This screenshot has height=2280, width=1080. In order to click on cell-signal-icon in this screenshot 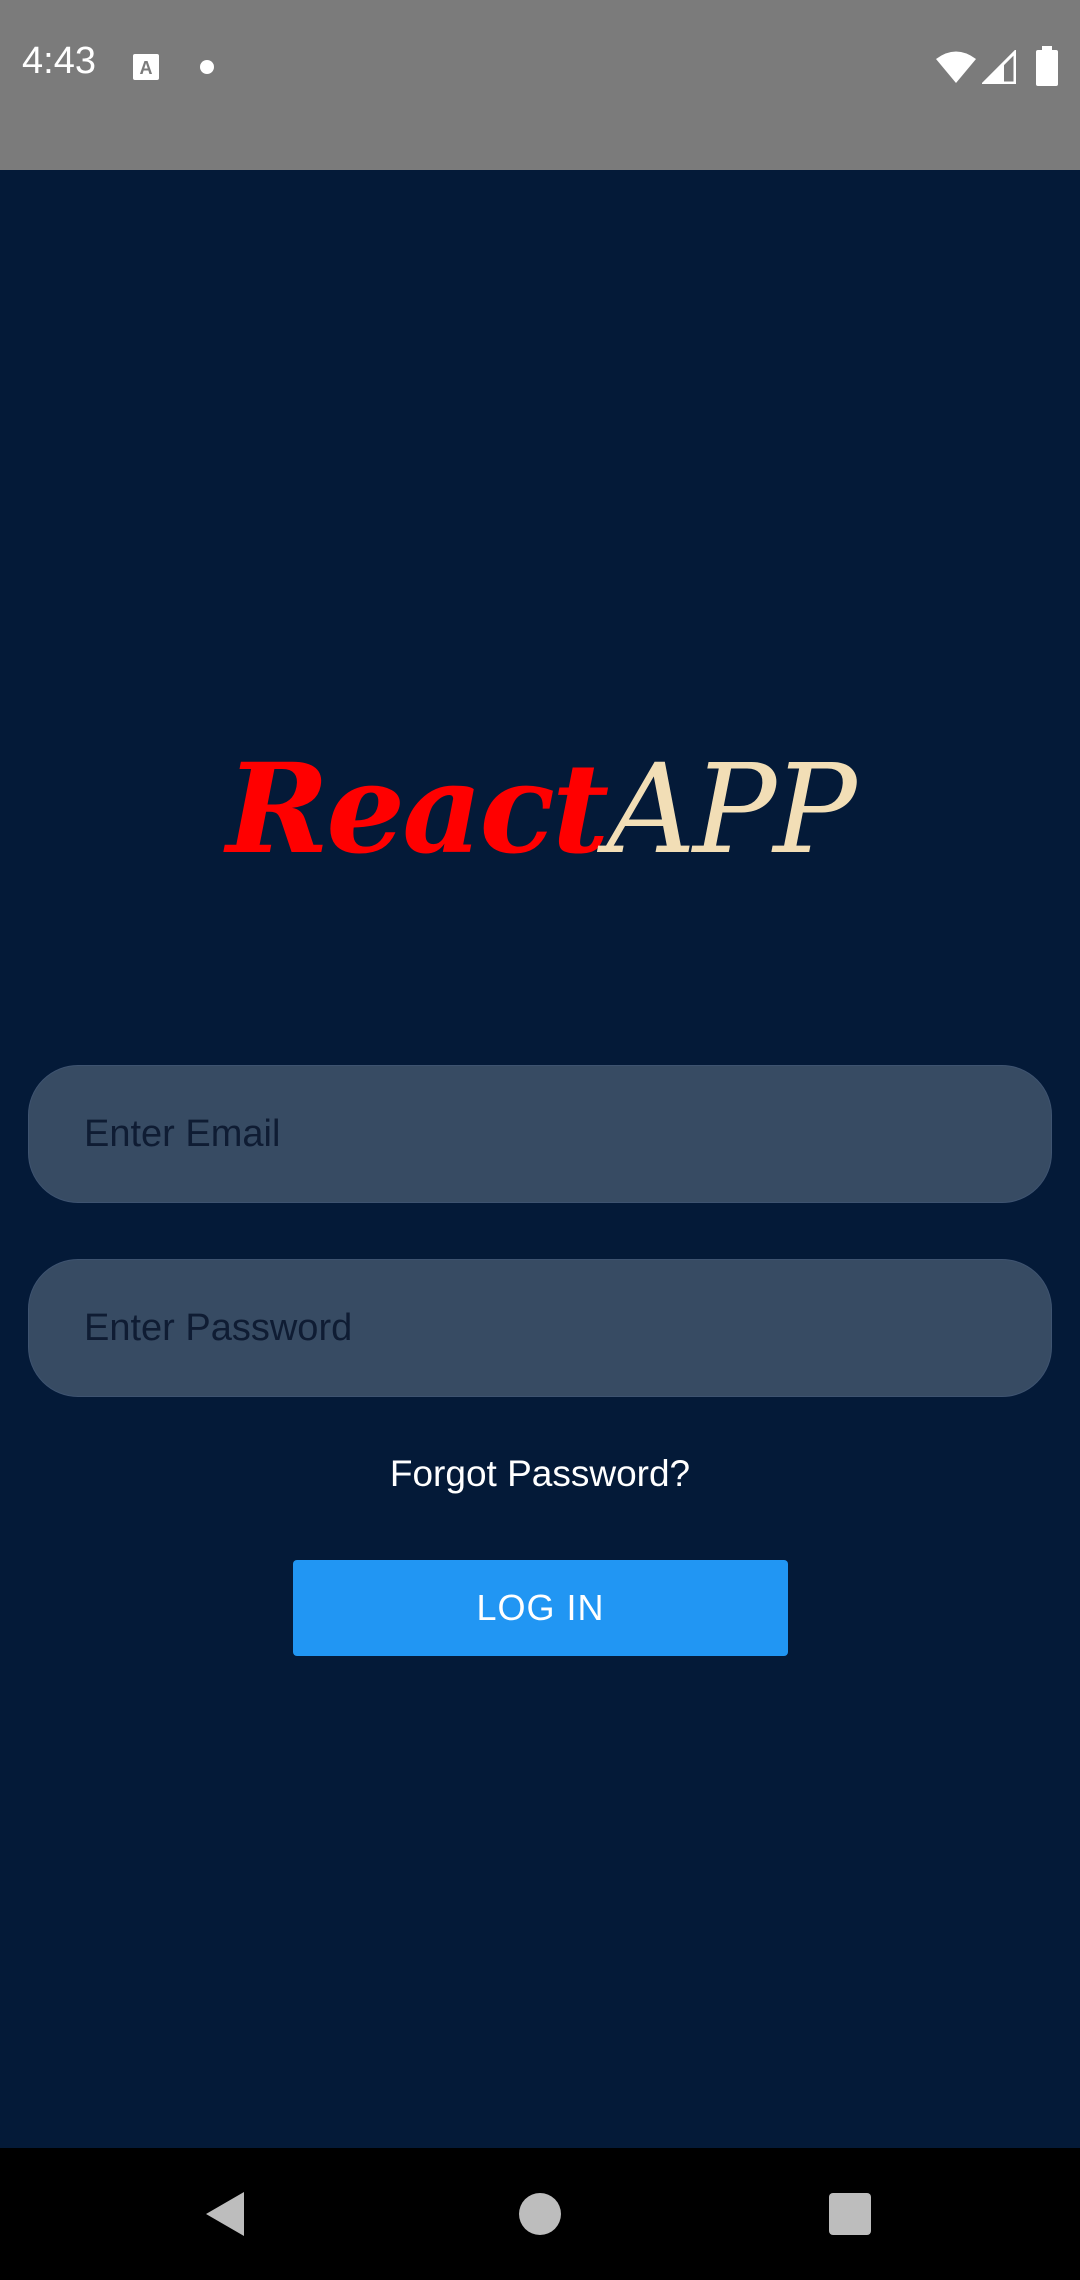, I will do `click(999, 67)`.